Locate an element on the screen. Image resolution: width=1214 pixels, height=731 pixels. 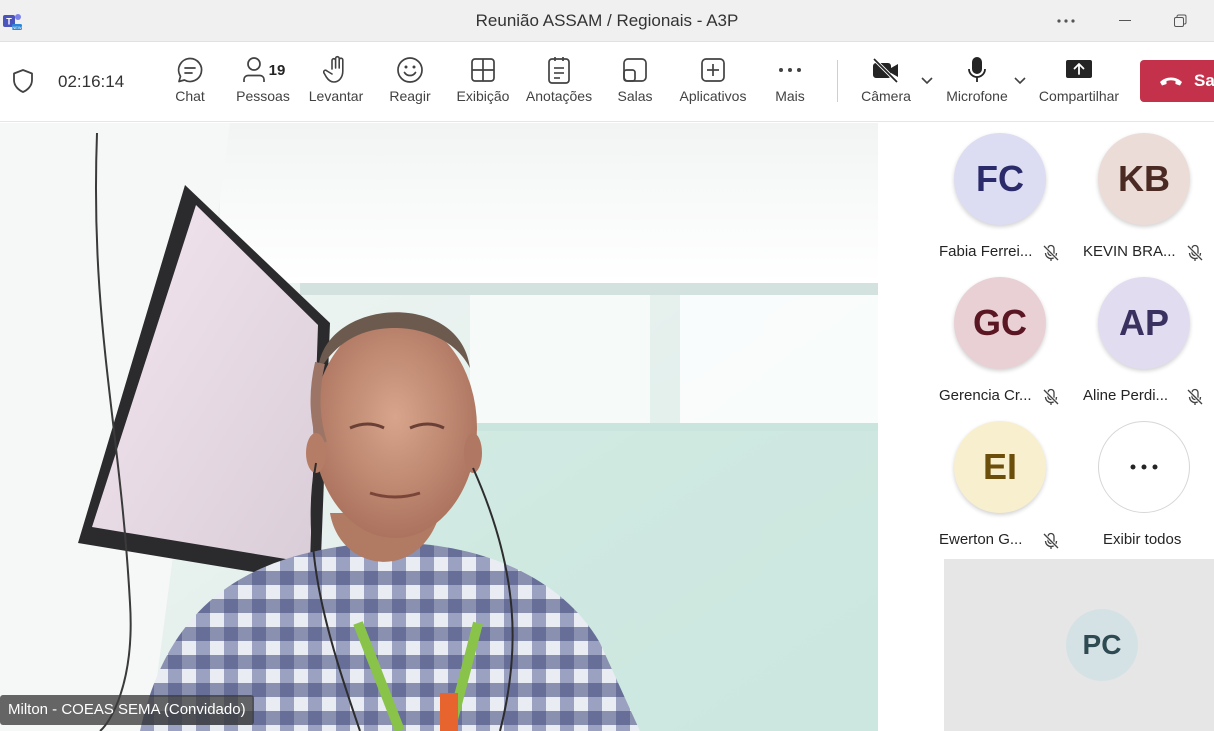
avatar-initials: PC is located at coordinates (1102, 644).